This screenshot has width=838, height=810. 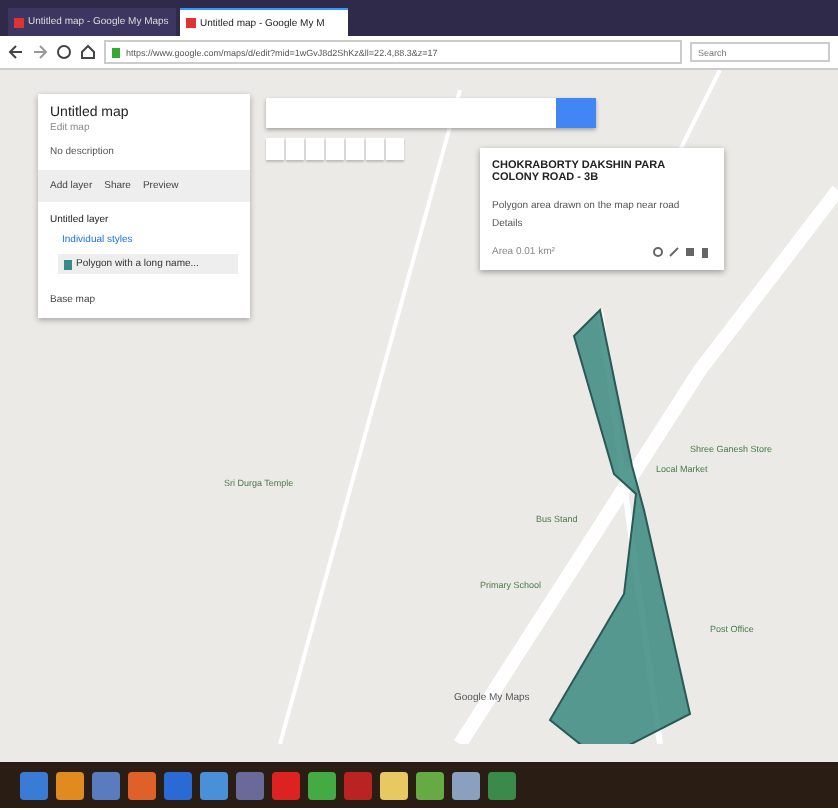 I want to click on back-icon, so click(x=16, y=52).